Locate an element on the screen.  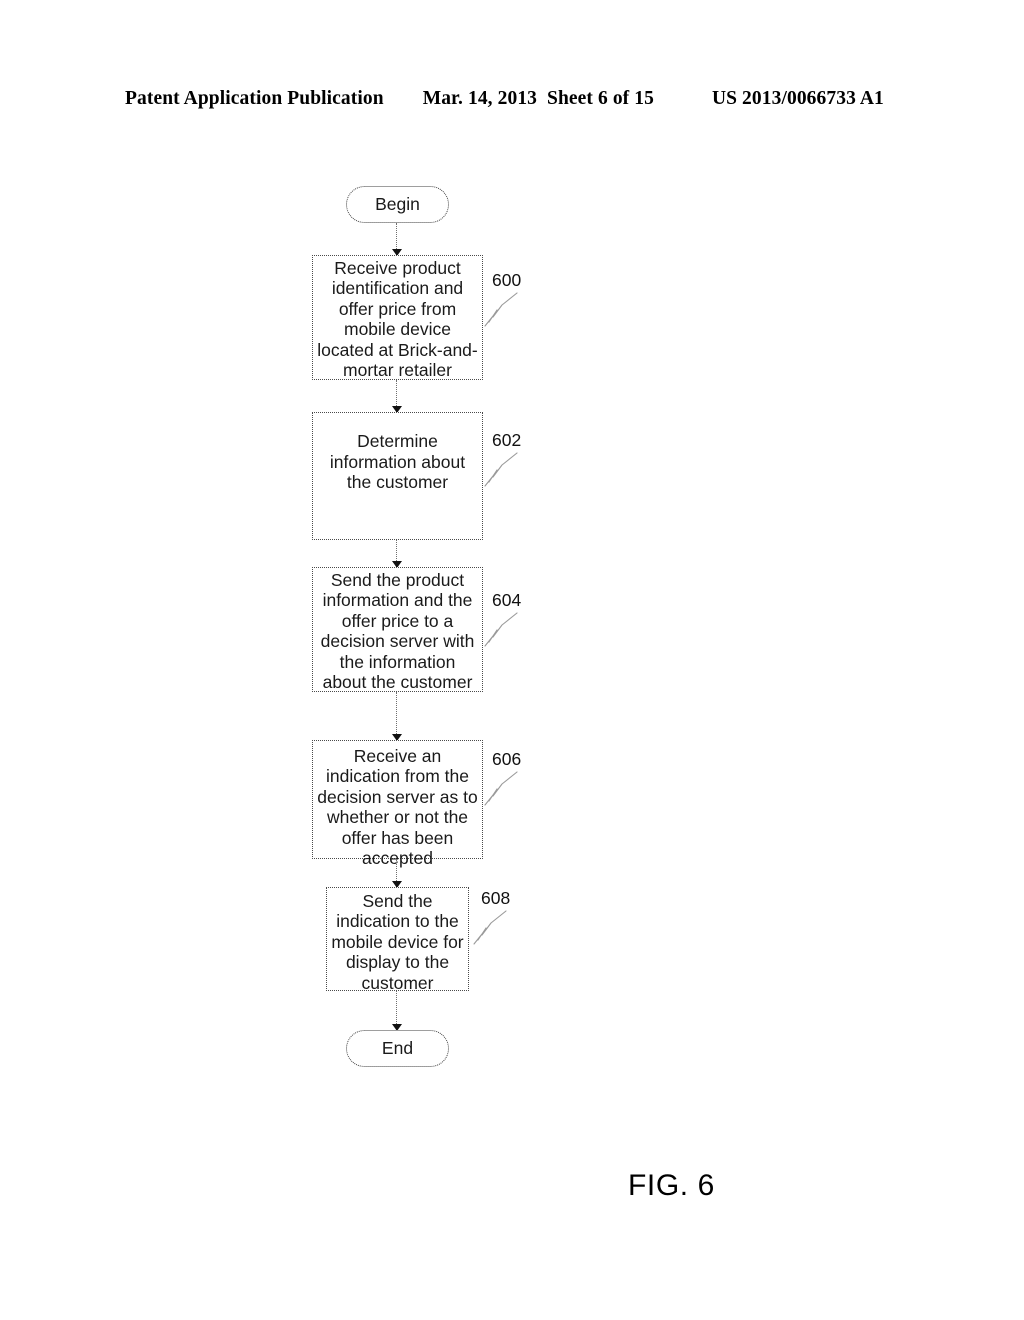
ref-numeral-604: 604 is located at coordinates (507, 600).